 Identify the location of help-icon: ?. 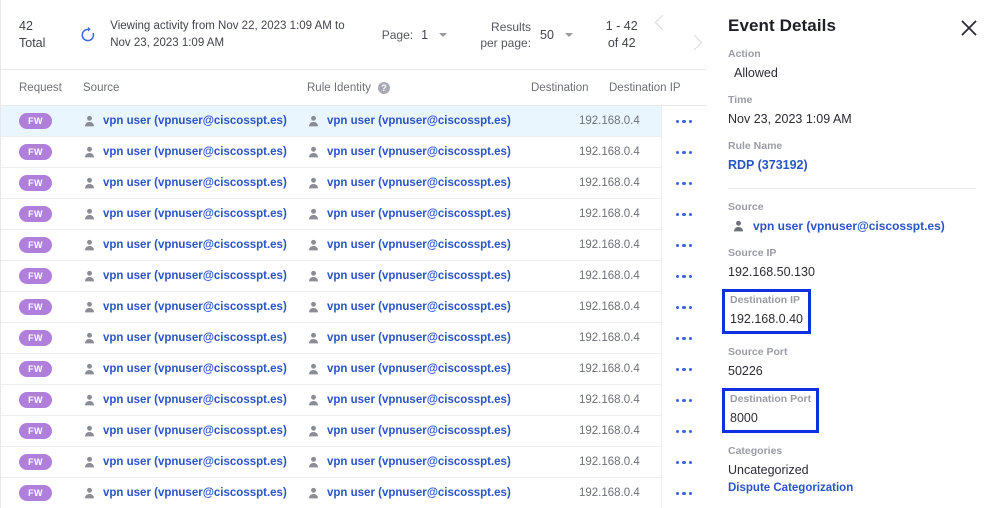
(383, 87).